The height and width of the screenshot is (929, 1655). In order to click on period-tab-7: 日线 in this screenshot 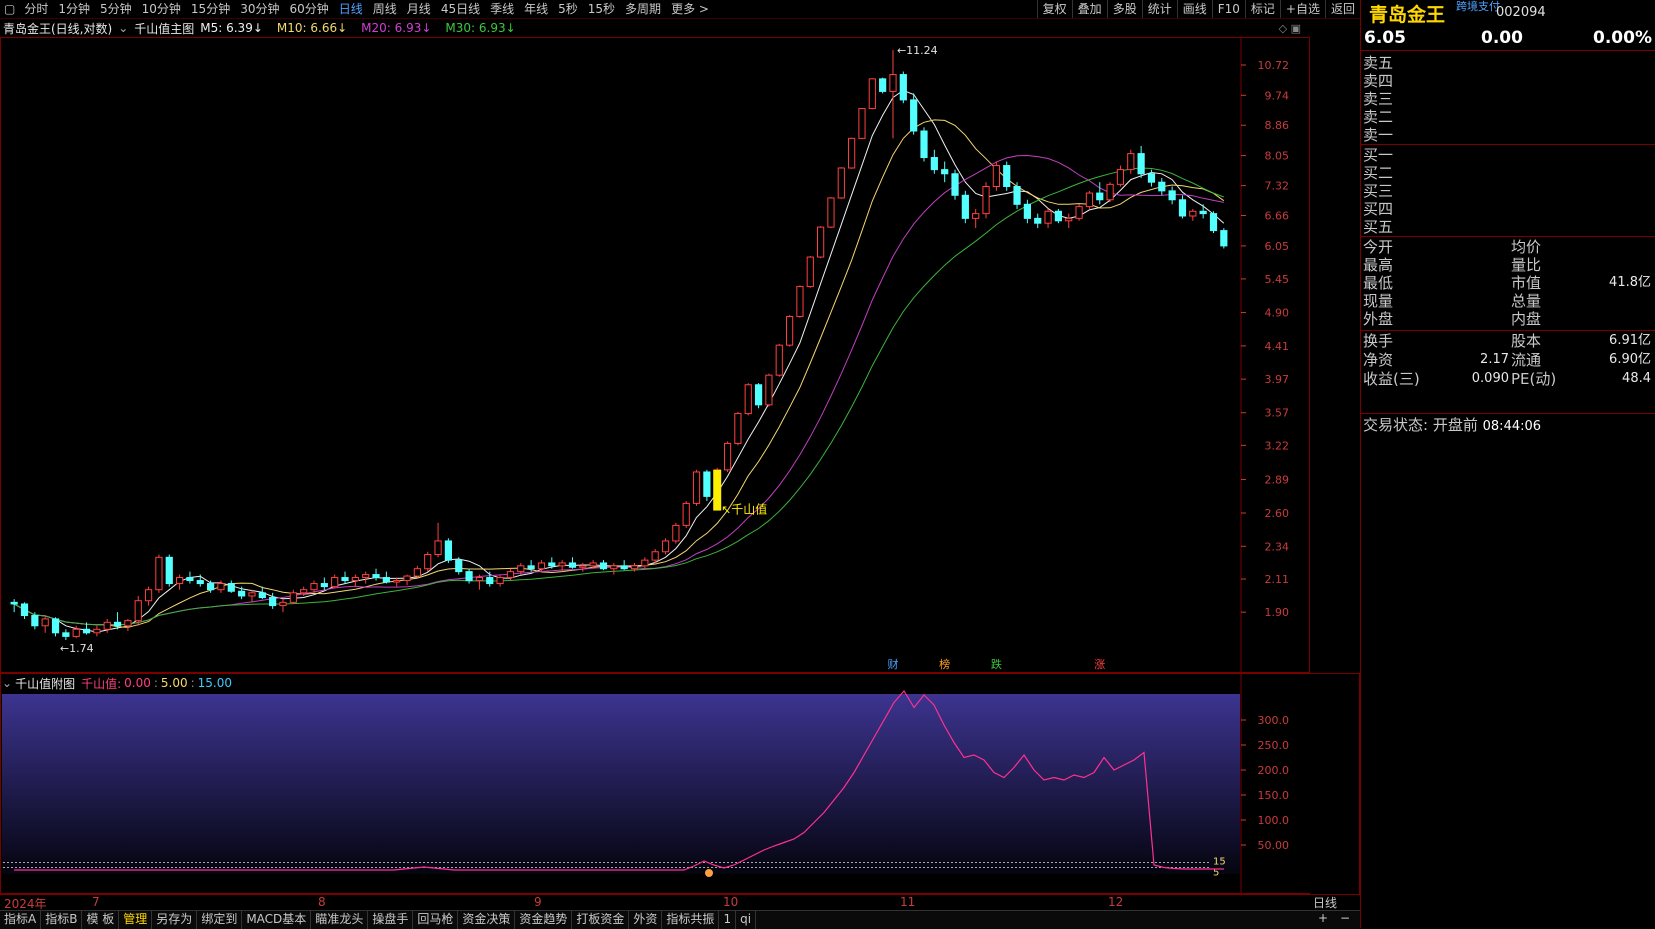, I will do `click(351, 9)`.